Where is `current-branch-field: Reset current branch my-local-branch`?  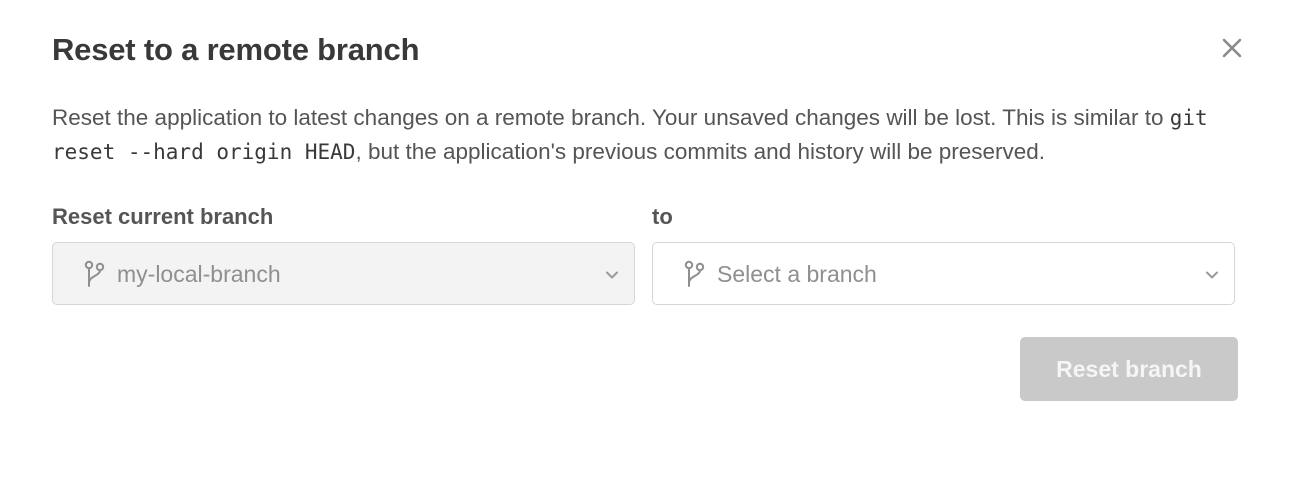
current-branch-field: Reset current branch my-local-branch is located at coordinates (343, 253).